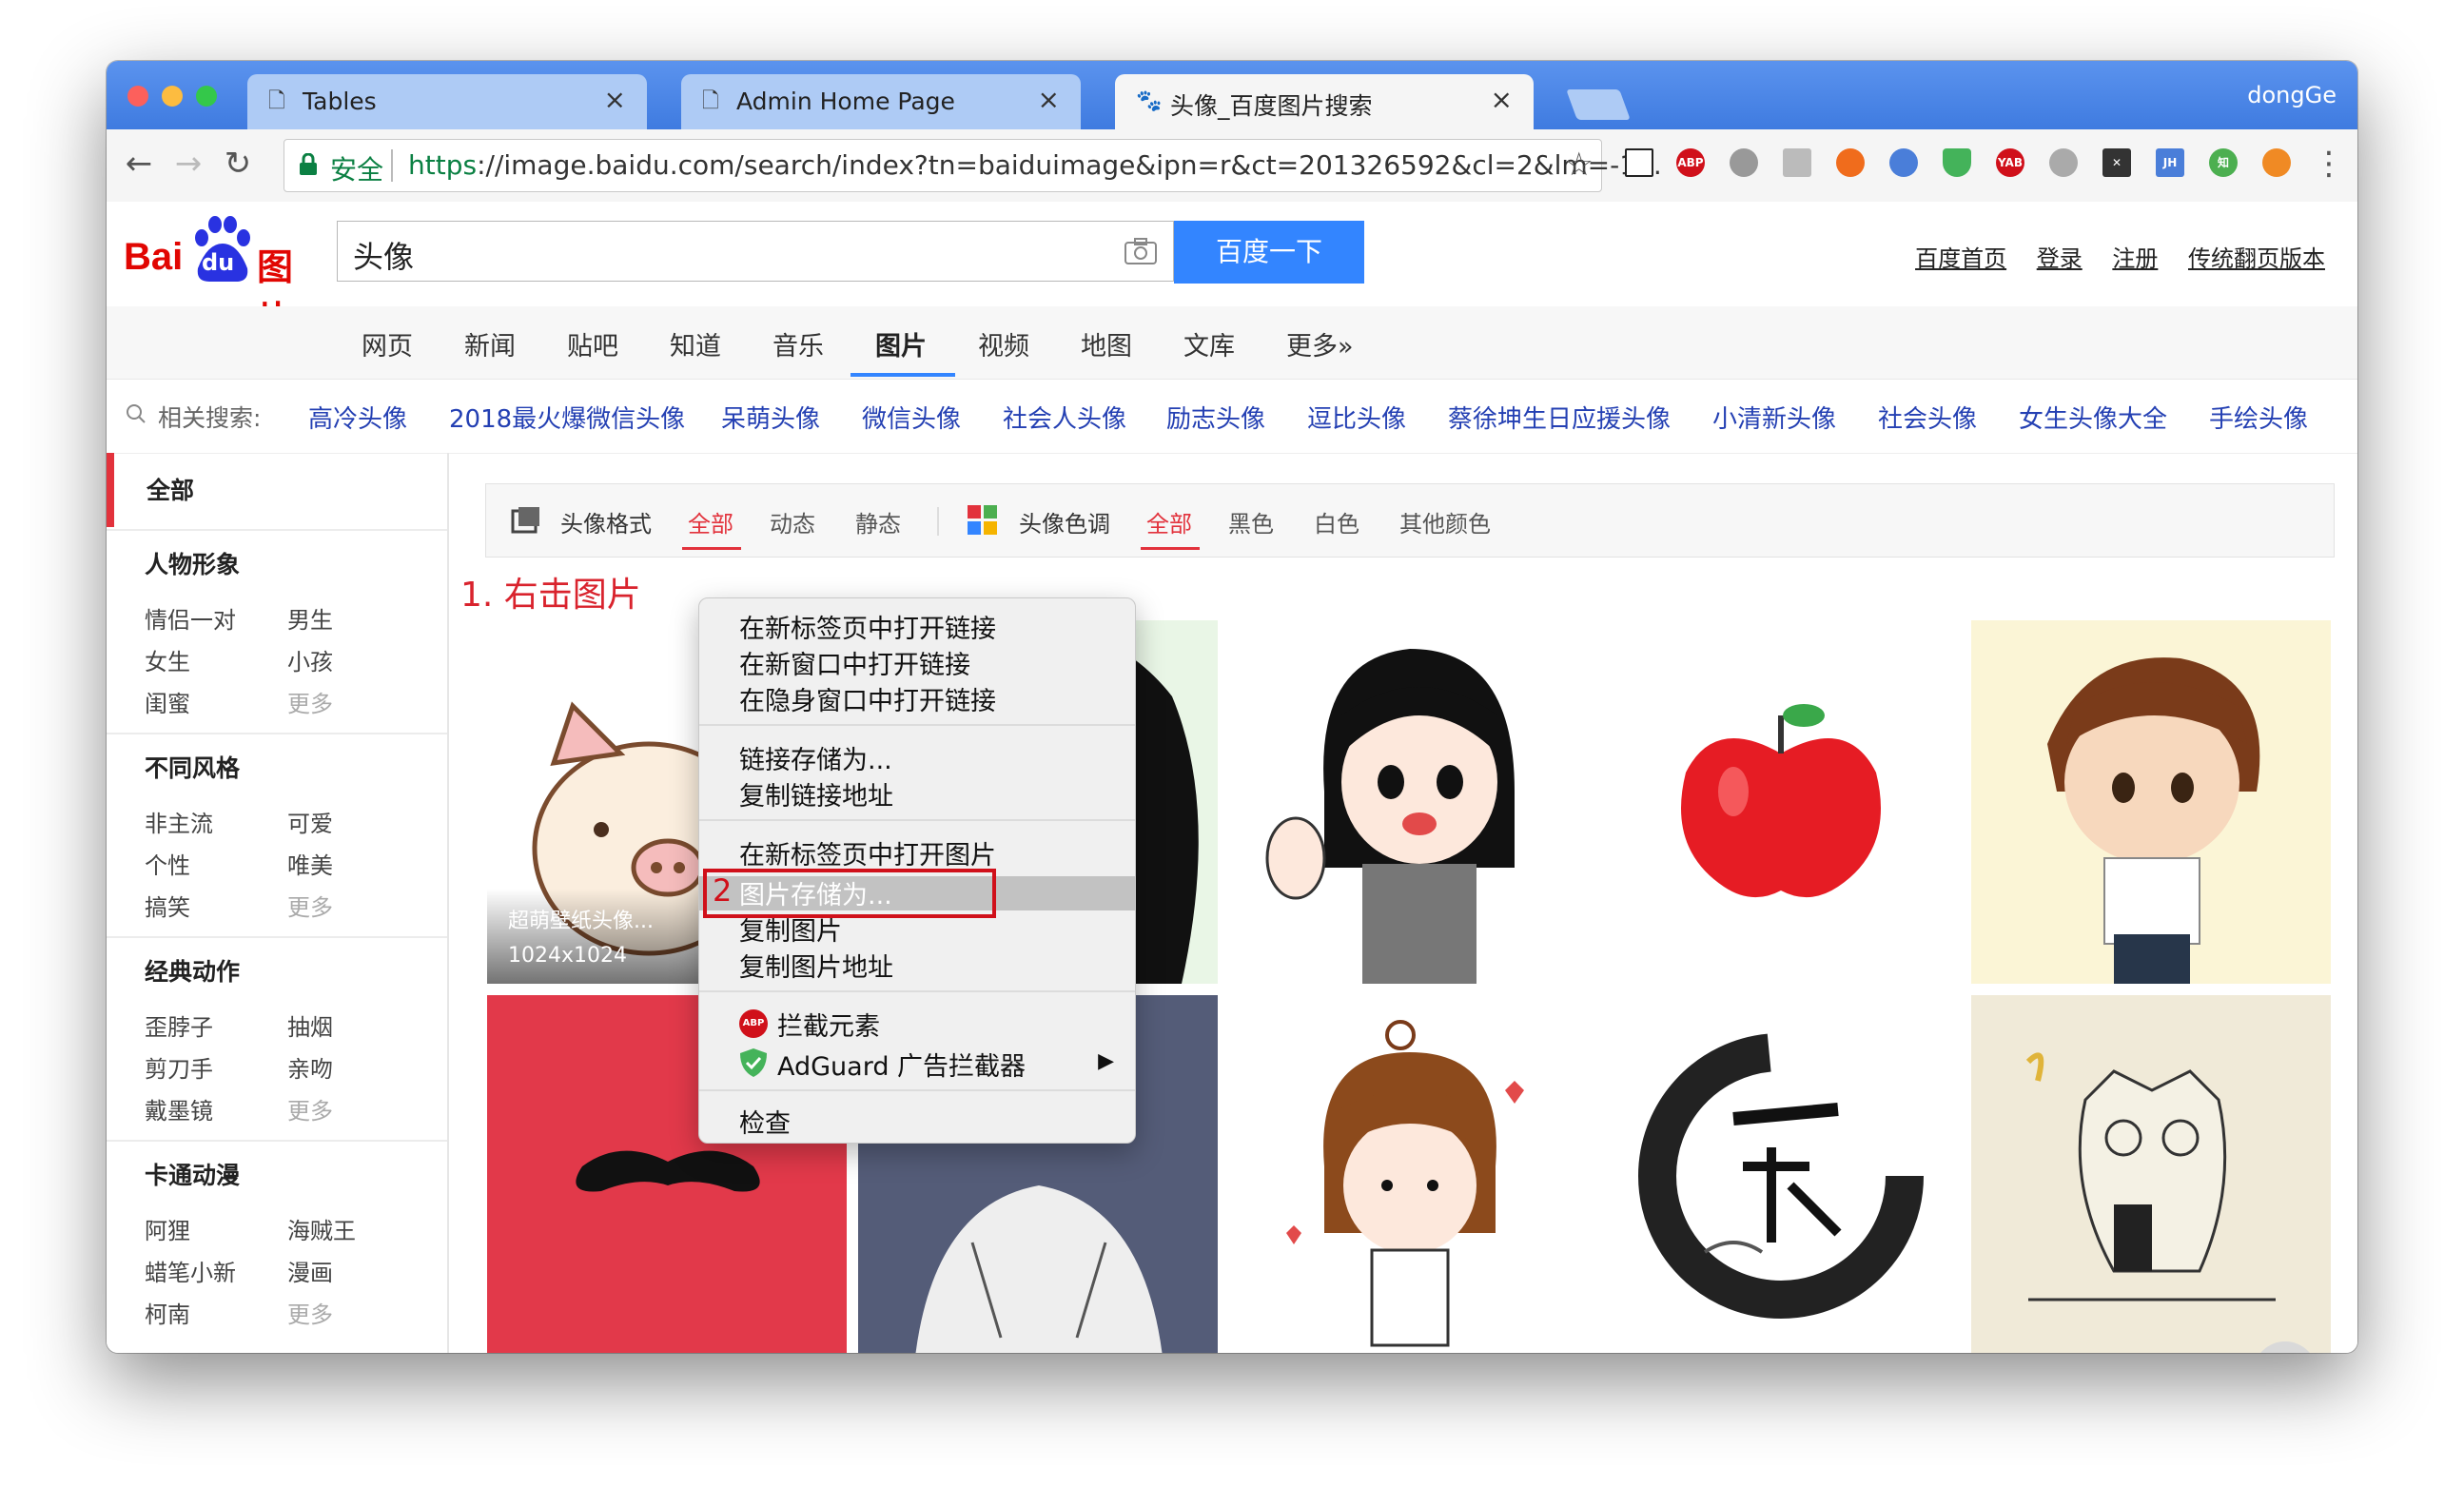 Image resolution: width=2464 pixels, height=1507 pixels. What do you see at coordinates (1336, 521) in the screenshot?
I see `color-option-white: 白色` at bounding box center [1336, 521].